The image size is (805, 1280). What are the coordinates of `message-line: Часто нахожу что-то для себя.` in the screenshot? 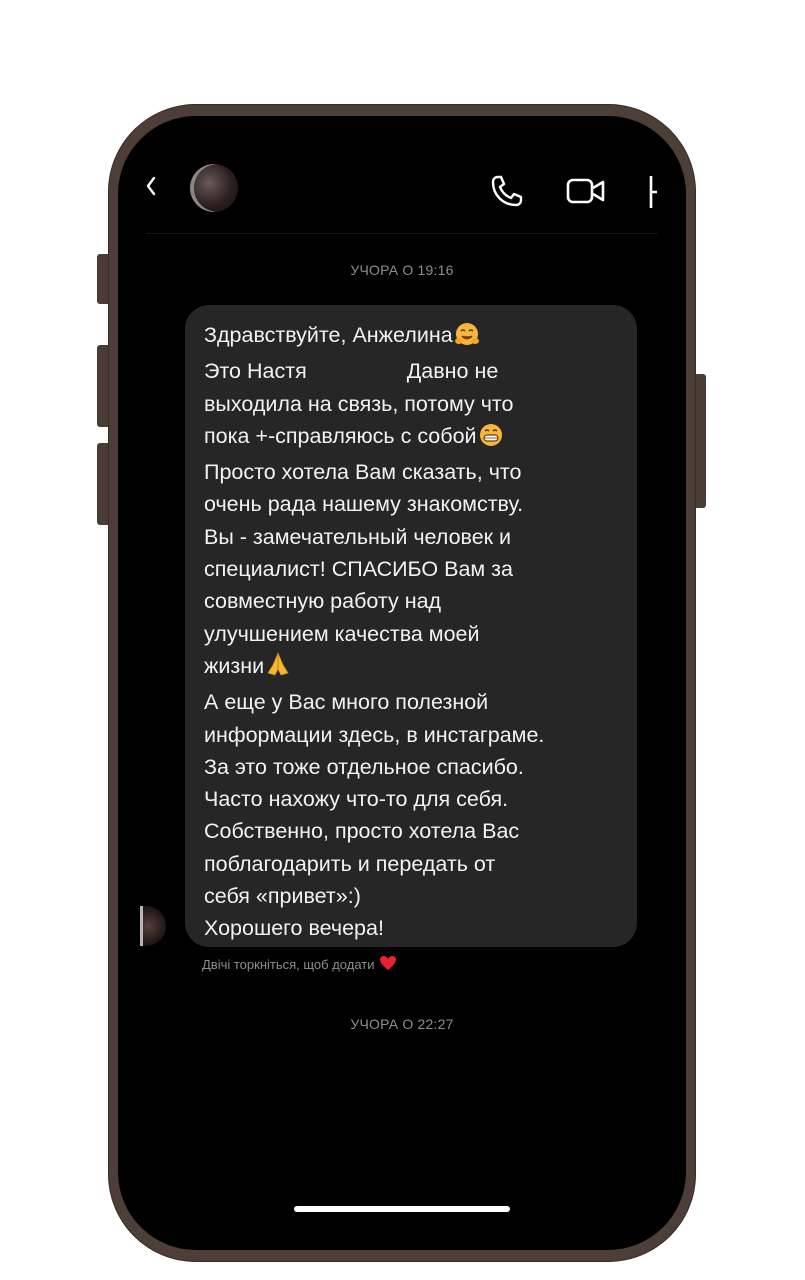 It's located at (356, 799).